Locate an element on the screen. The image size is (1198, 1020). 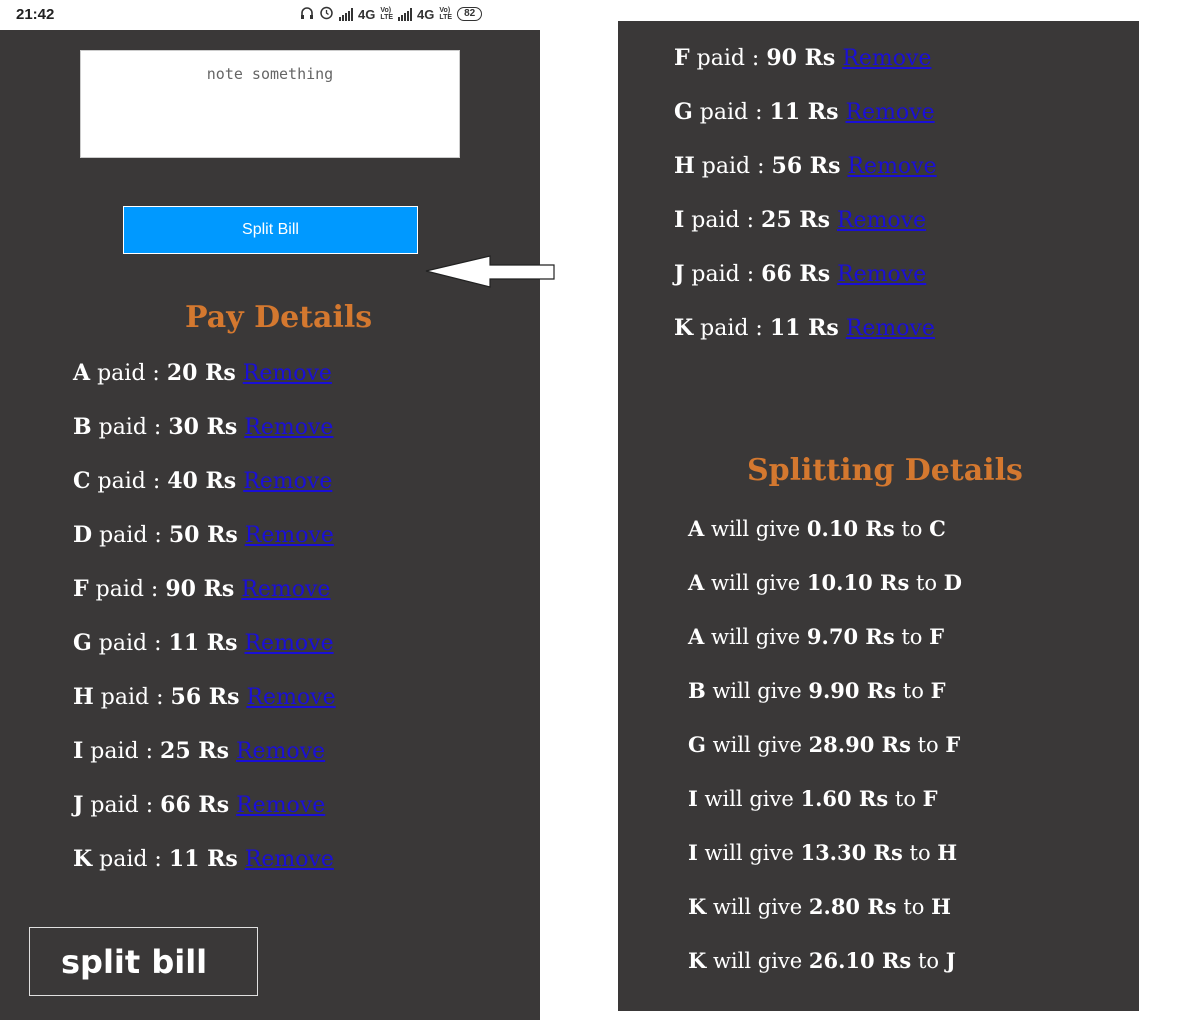
paid-amount: 66 Rs is located at coordinates (195, 805).